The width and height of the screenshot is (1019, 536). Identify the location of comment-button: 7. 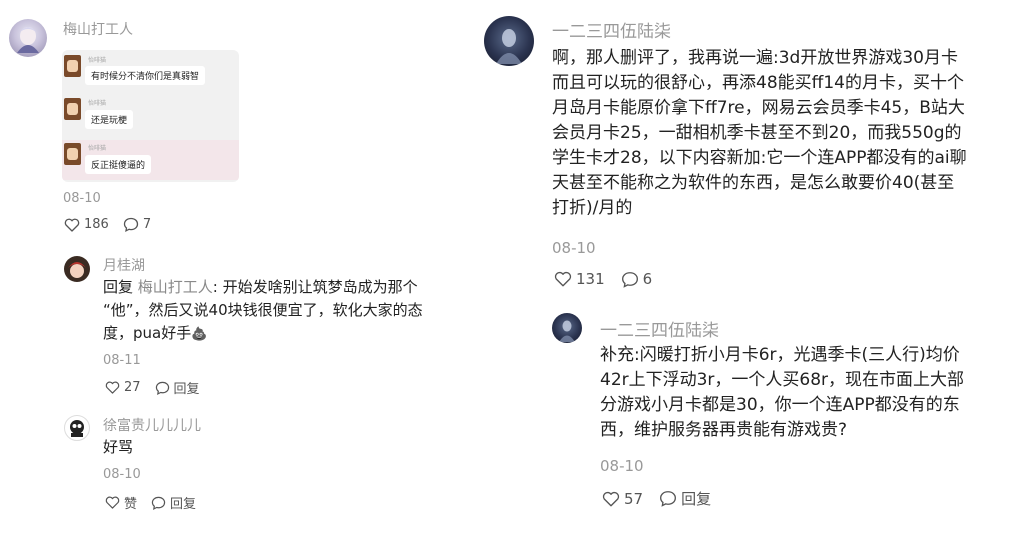
(137, 224).